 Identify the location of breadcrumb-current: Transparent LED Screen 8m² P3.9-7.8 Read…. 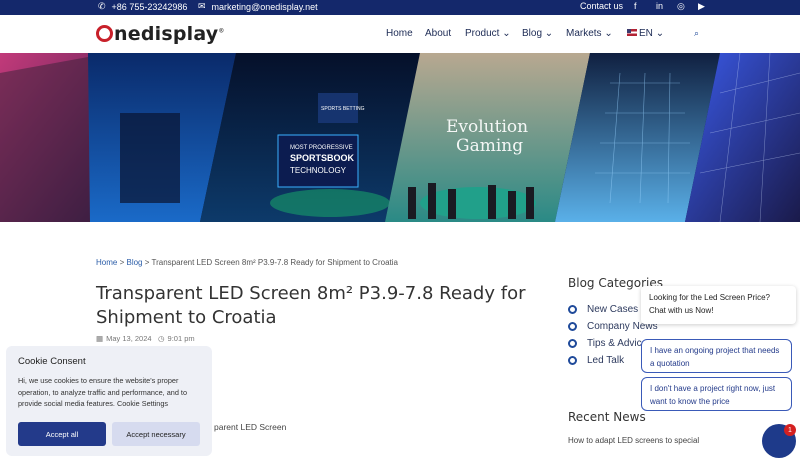
(274, 262).